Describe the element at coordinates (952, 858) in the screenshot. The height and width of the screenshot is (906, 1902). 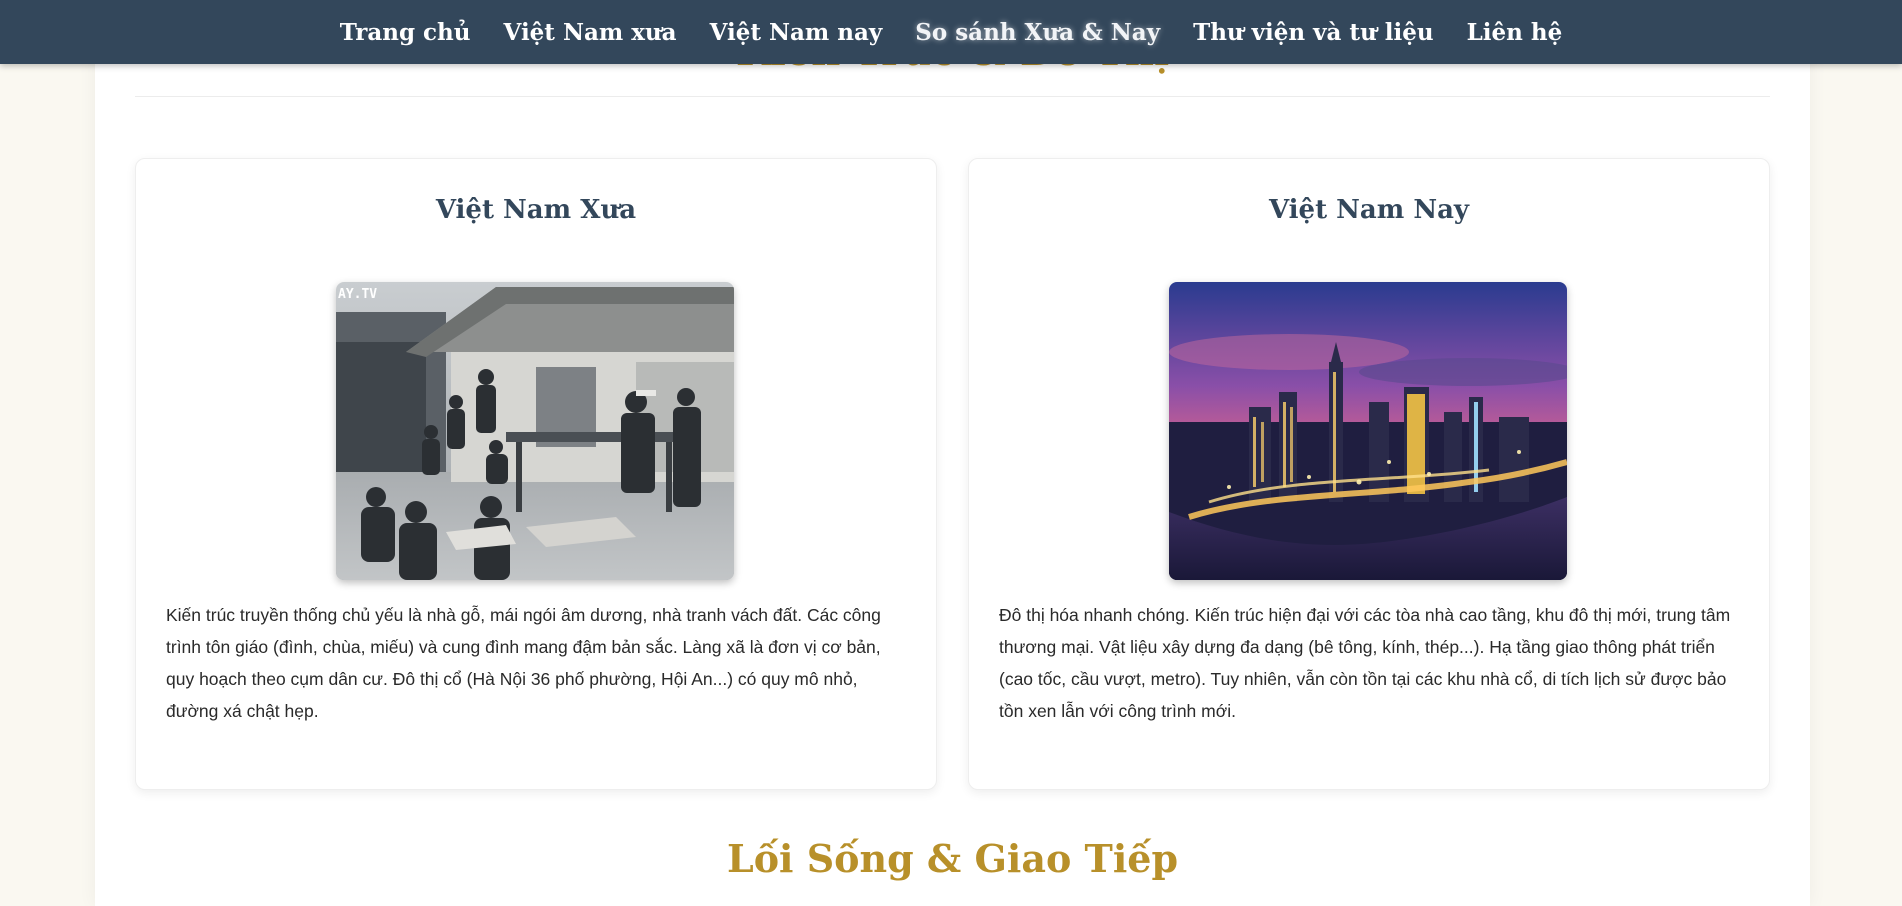
I see `next-section-title: Lối Sống & Giao Tiếp` at that location.